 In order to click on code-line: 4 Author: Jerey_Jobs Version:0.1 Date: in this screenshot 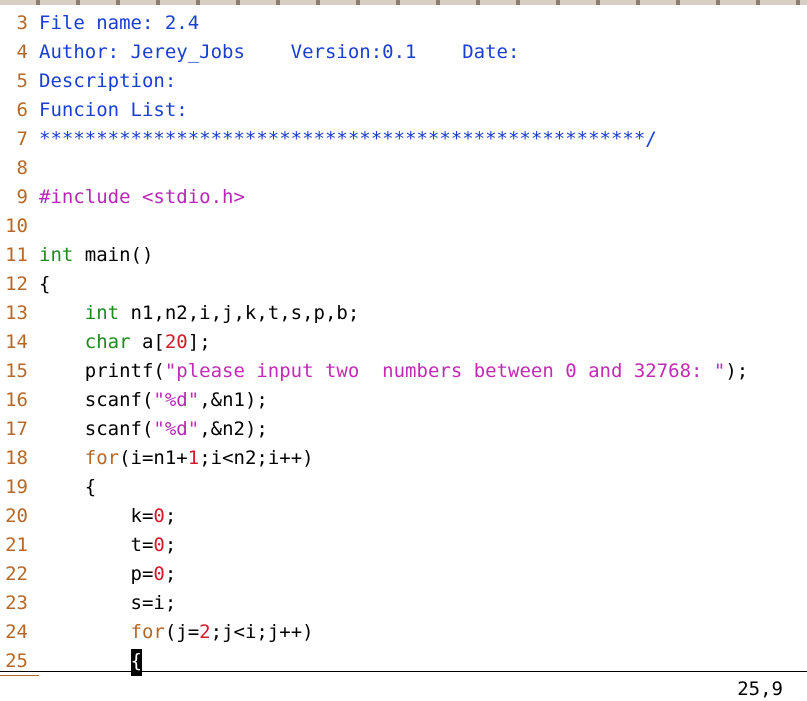, I will do `click(403, 52)`.